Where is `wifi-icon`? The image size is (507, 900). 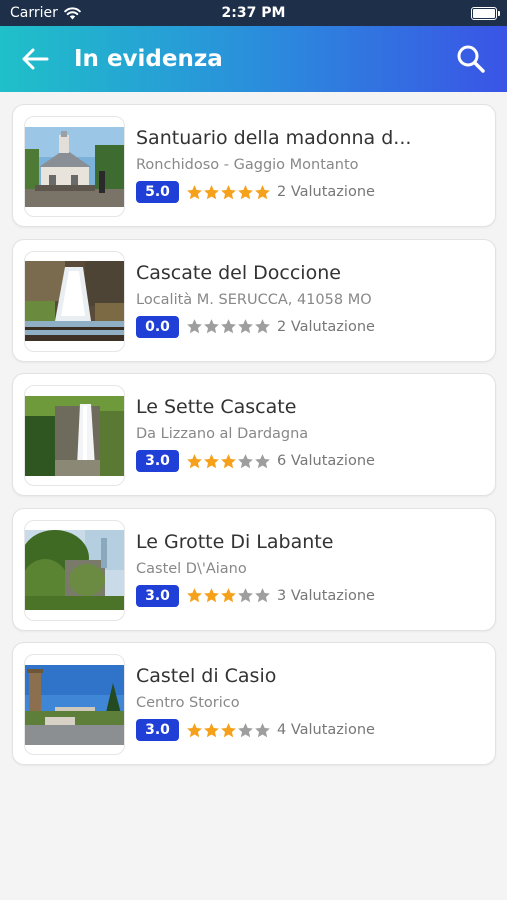
wifi-icon is located at coordinates (72, 12).